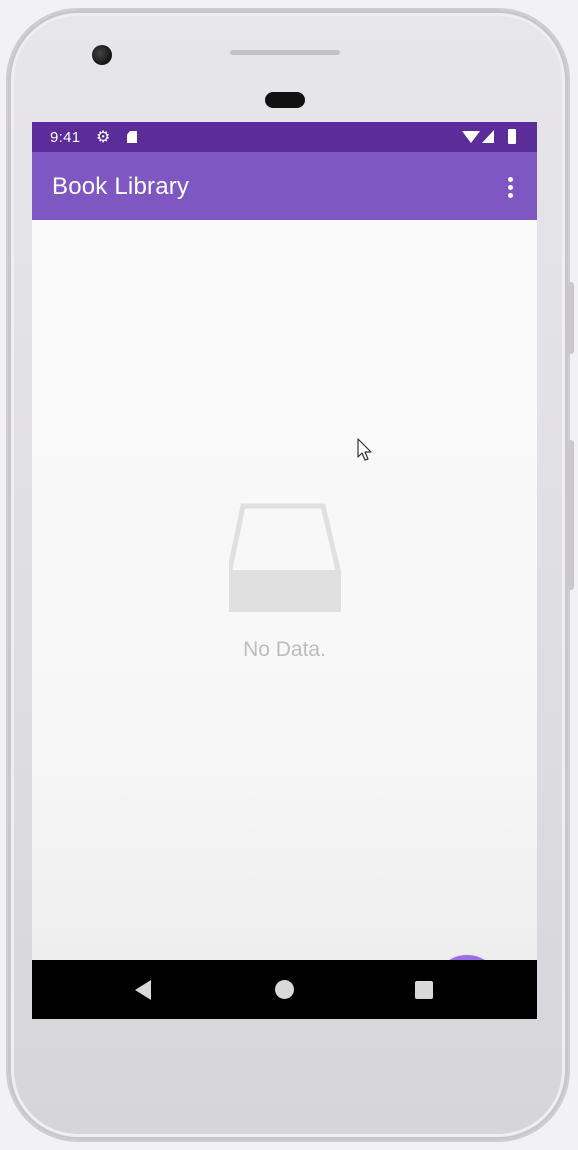 This screenshot has width=578, height=1150. Describe the element at coordinates (132, 137) in the screenshot. I see `sd-card-icon` at that location.